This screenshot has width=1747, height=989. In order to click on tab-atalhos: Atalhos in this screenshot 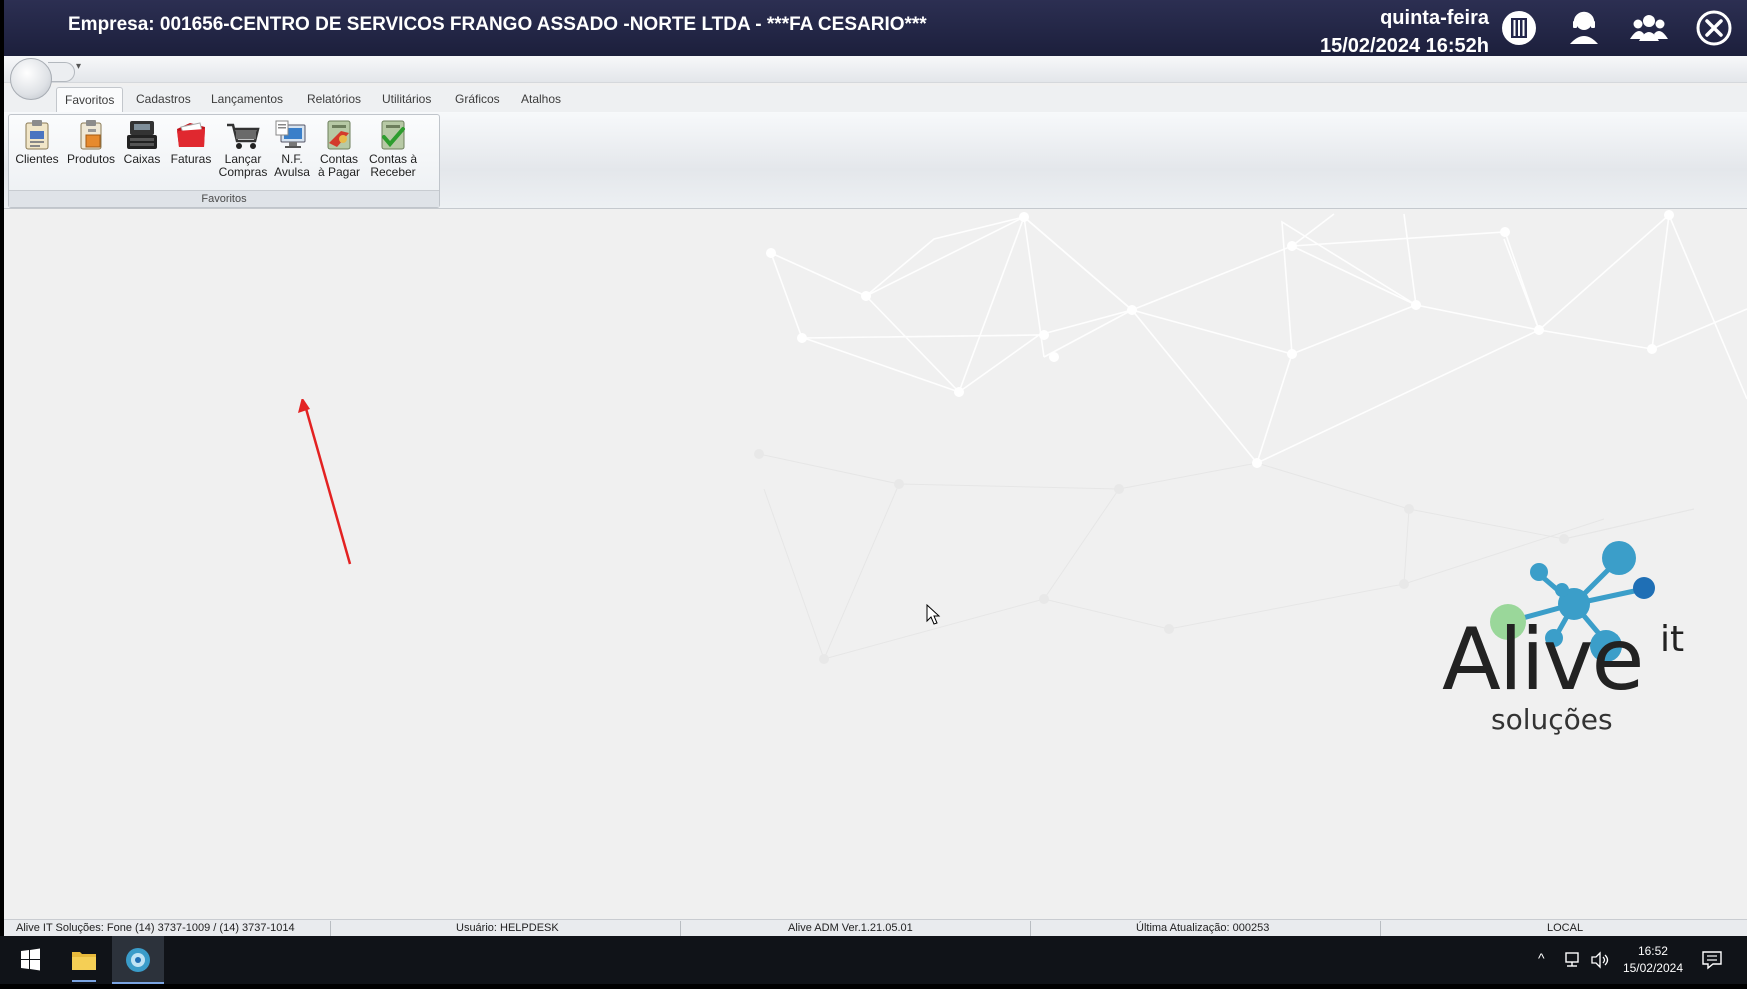, I will do `click(541, 99)`.